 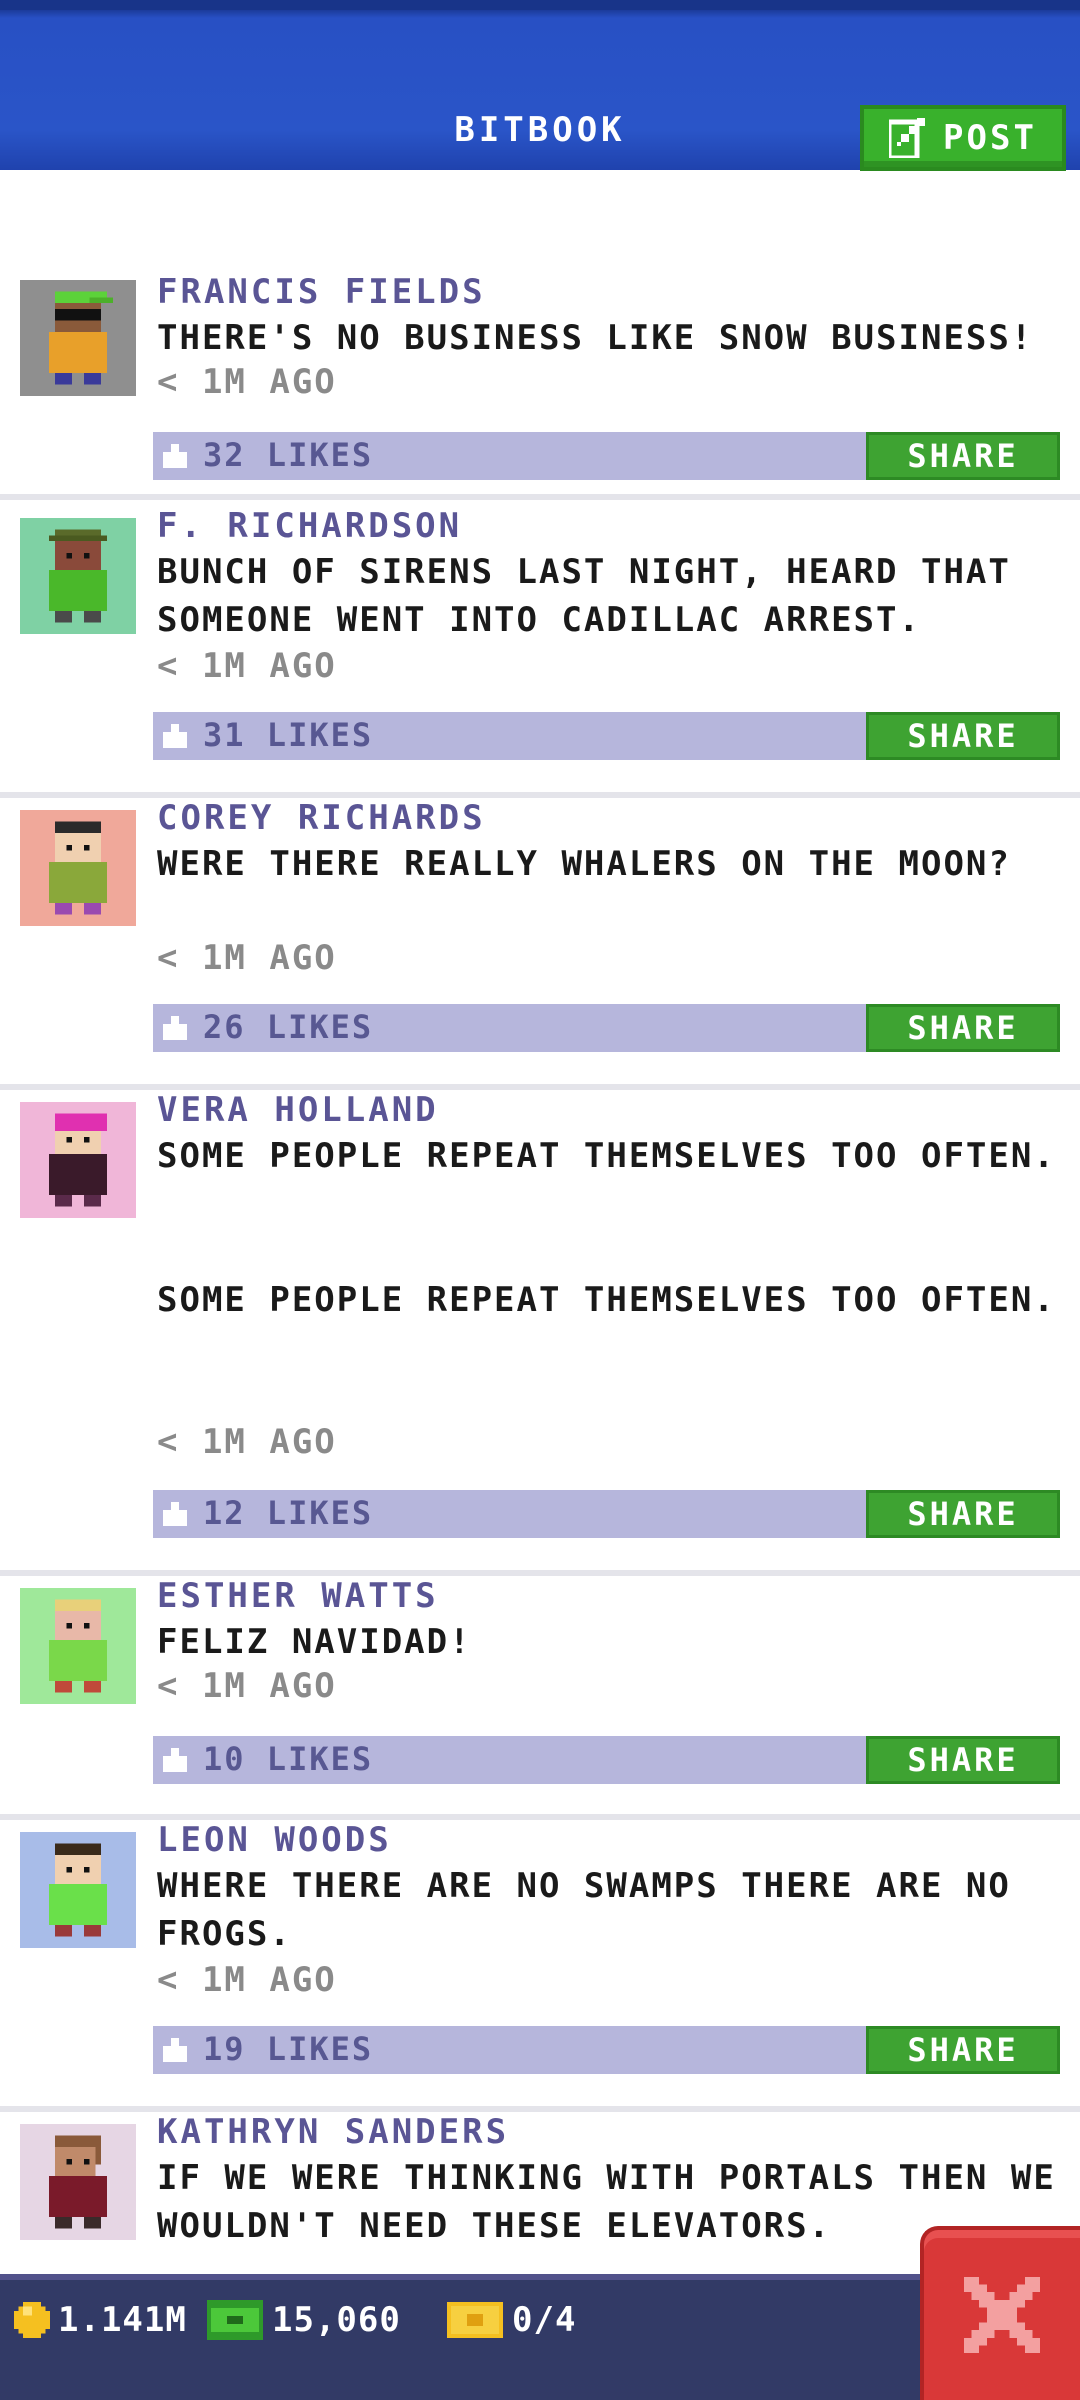 I want to click on post-author: COREY RICHARDS, so click(x=321, y=818).